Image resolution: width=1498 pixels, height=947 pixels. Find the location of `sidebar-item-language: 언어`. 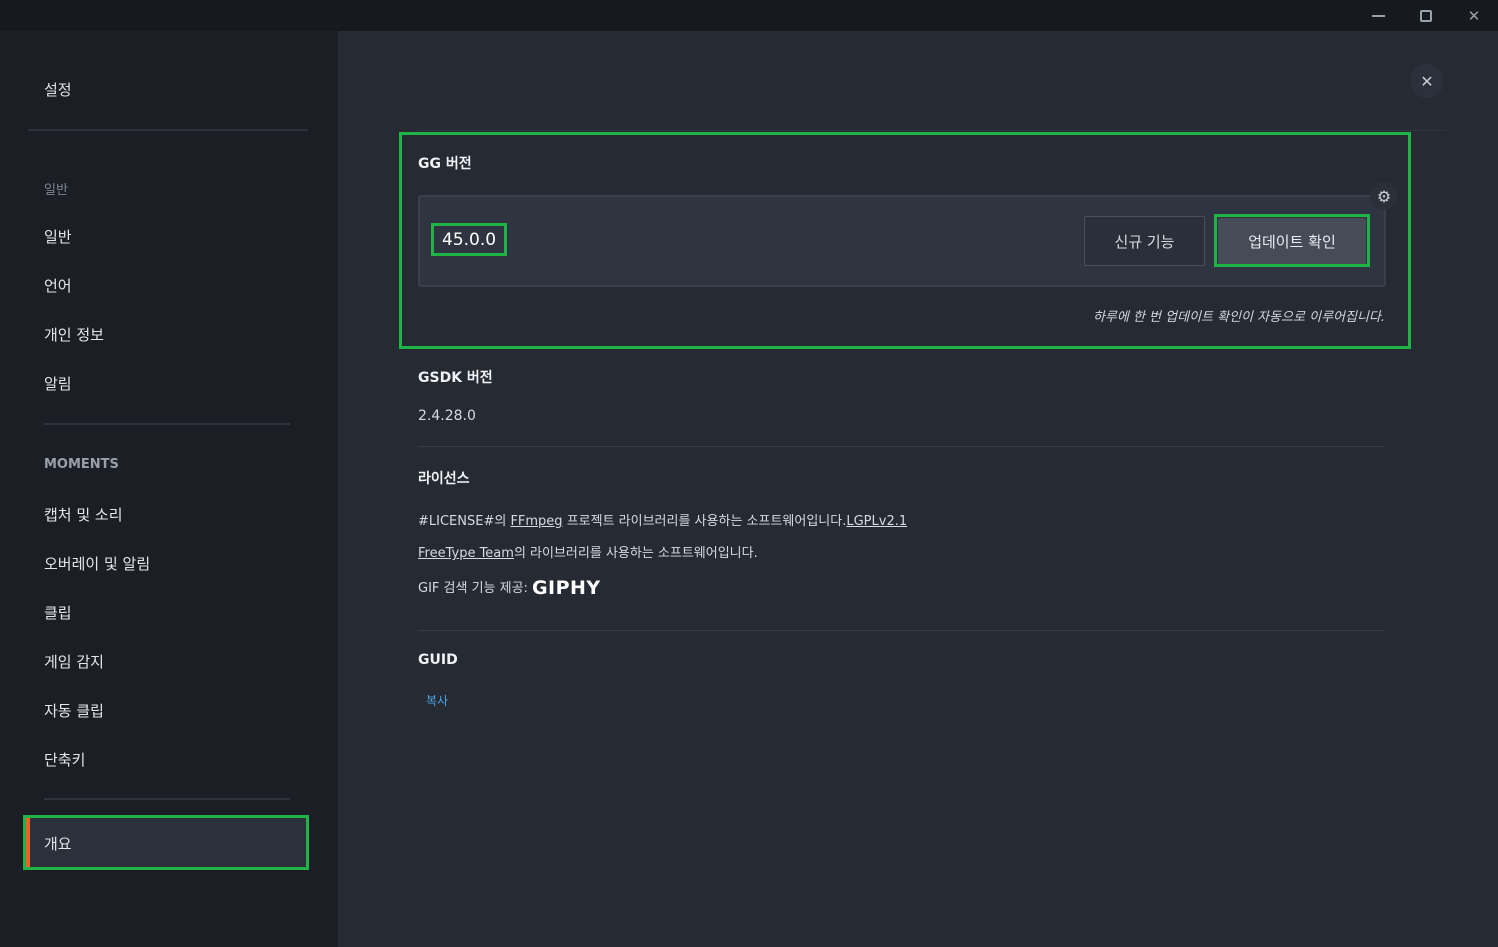

sidebar-item-language: 언어 is located at coordinates (58, 285).